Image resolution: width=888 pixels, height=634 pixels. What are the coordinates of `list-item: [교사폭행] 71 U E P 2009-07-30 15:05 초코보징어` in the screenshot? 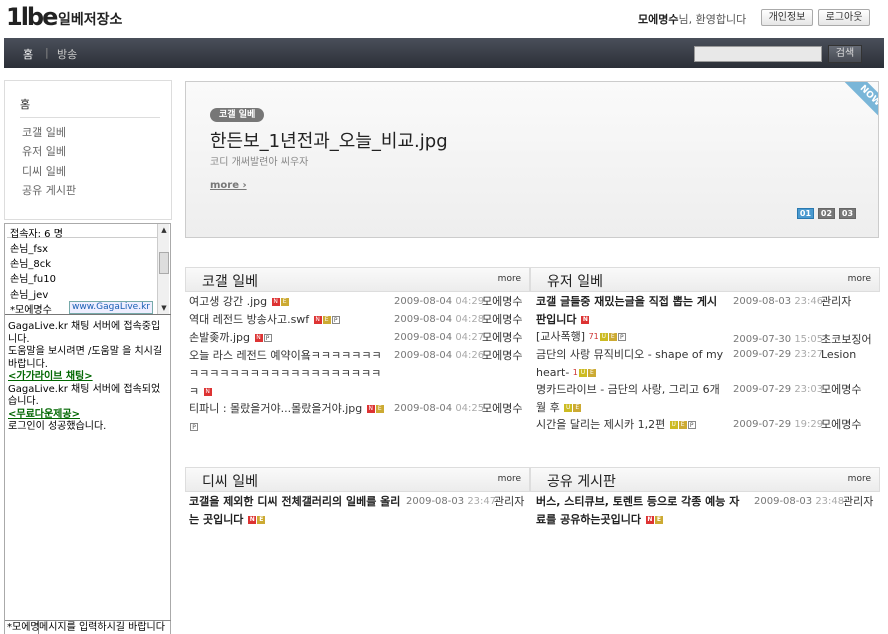 It's located at (707, 337).